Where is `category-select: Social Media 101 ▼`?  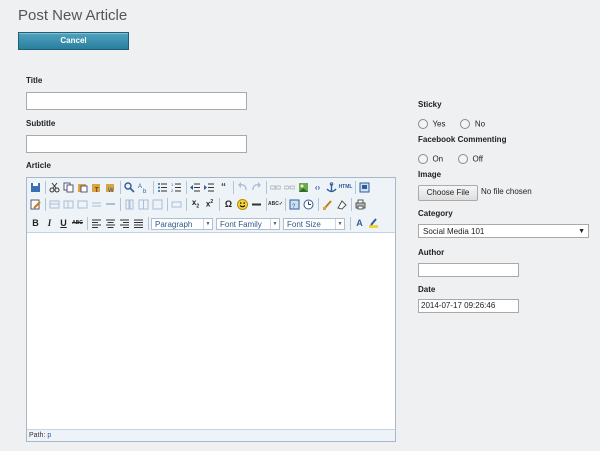
category-select: Social Media 101 ▼ is located at coordinates (503, 231).